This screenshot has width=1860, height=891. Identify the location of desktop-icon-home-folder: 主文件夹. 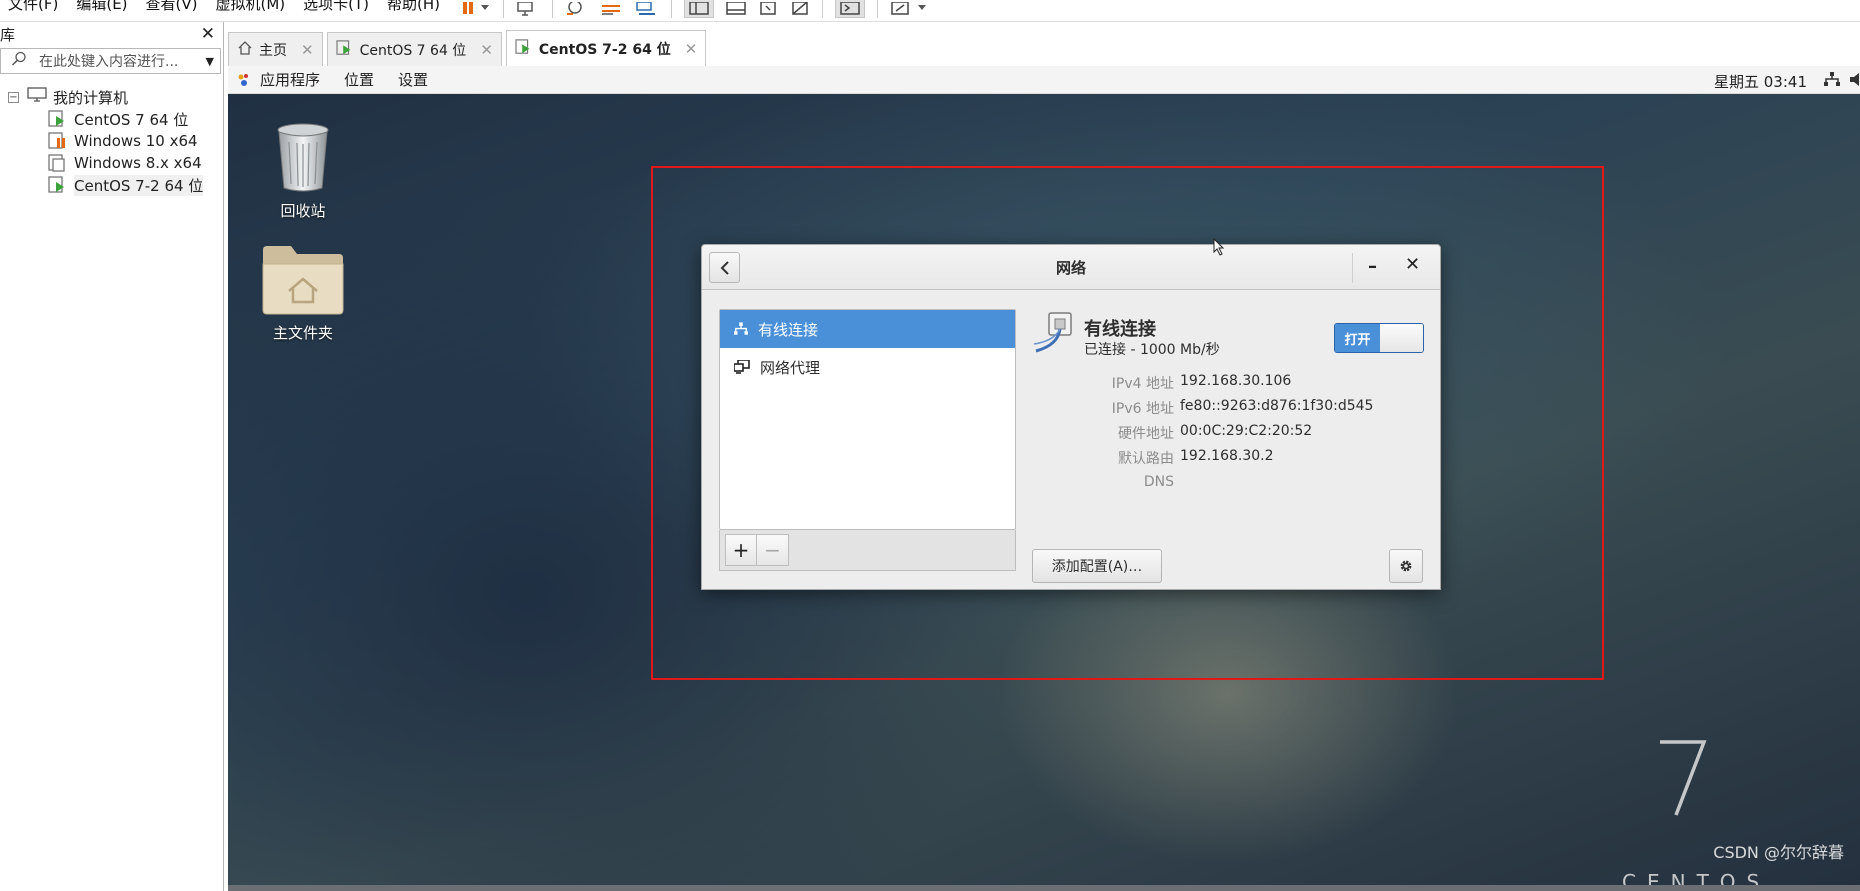
(303, 293).